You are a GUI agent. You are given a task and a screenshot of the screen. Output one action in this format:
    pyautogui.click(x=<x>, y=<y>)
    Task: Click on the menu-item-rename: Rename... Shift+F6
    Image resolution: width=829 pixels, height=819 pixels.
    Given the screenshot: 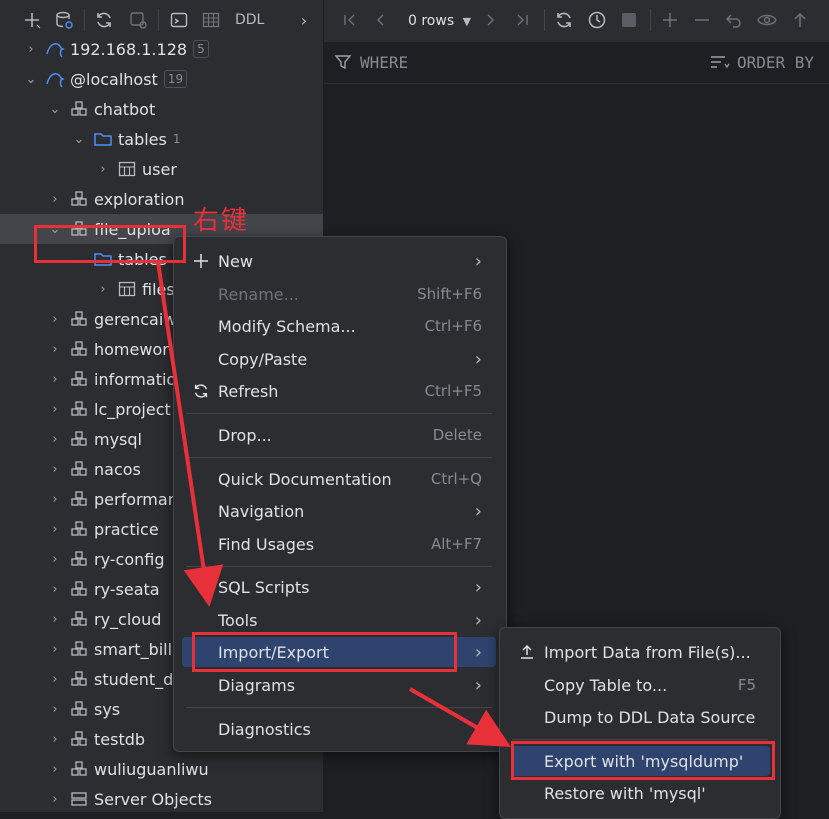 What is the action you would take?
    pyautogui.click(x=339, y=294)
    